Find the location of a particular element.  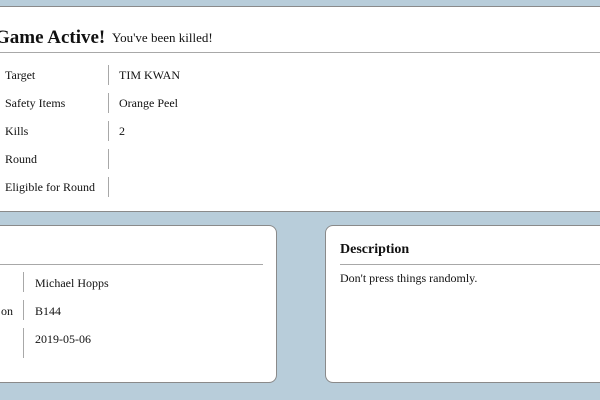

game-header: Game Active! You've been killed! is located at coordinates (300, 30).